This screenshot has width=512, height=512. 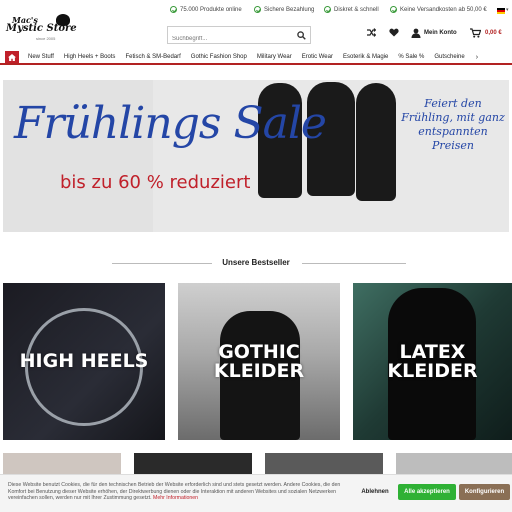 I want to click on usp-text: 75.000 Produkte online, so click(x=211, y=9).